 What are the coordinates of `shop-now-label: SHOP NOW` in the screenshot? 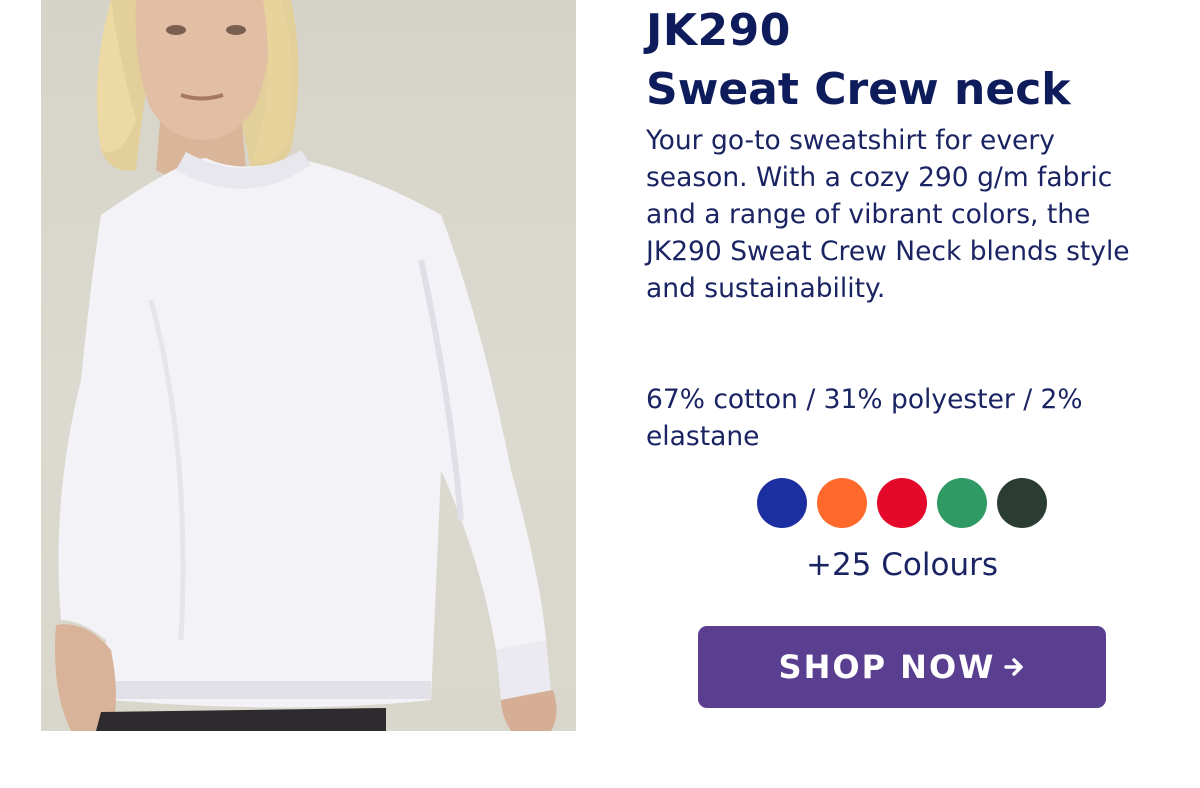 It's located at (887, 667).